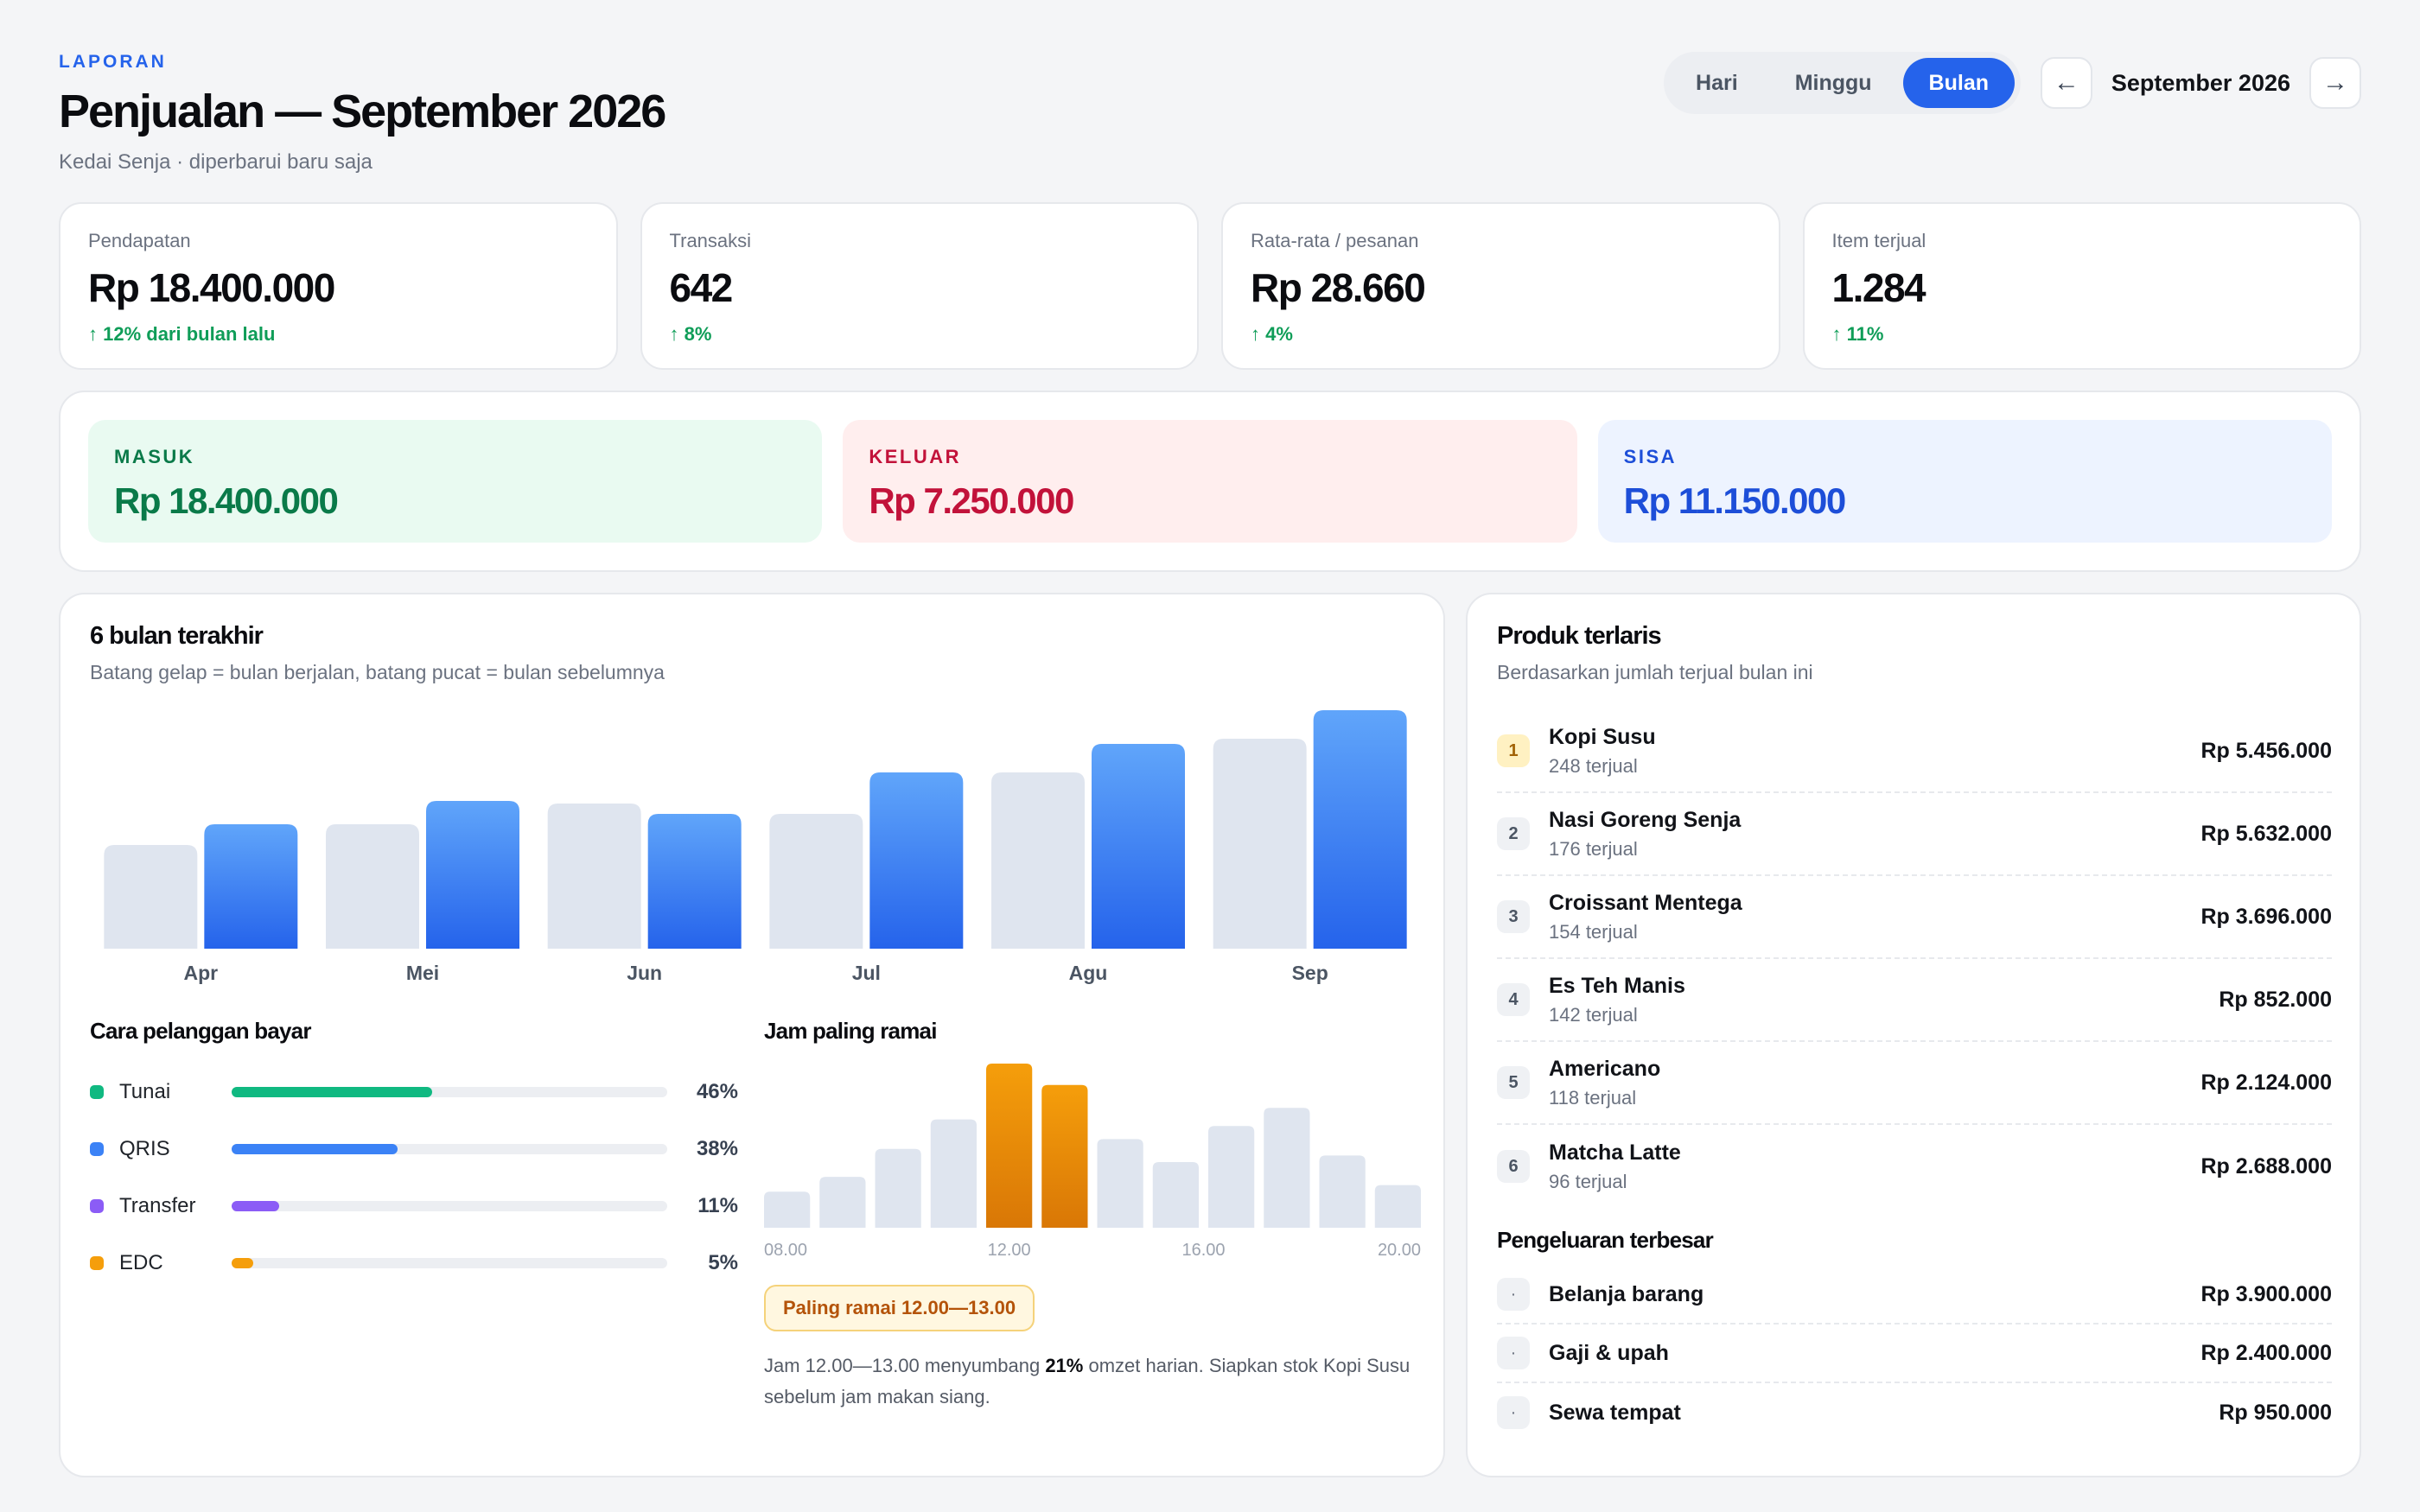 The image size is (2420, 1512). I want to click on monthly-bar-chart: Apr Mei Jun Jul Agu Sep, so click(755, 853).